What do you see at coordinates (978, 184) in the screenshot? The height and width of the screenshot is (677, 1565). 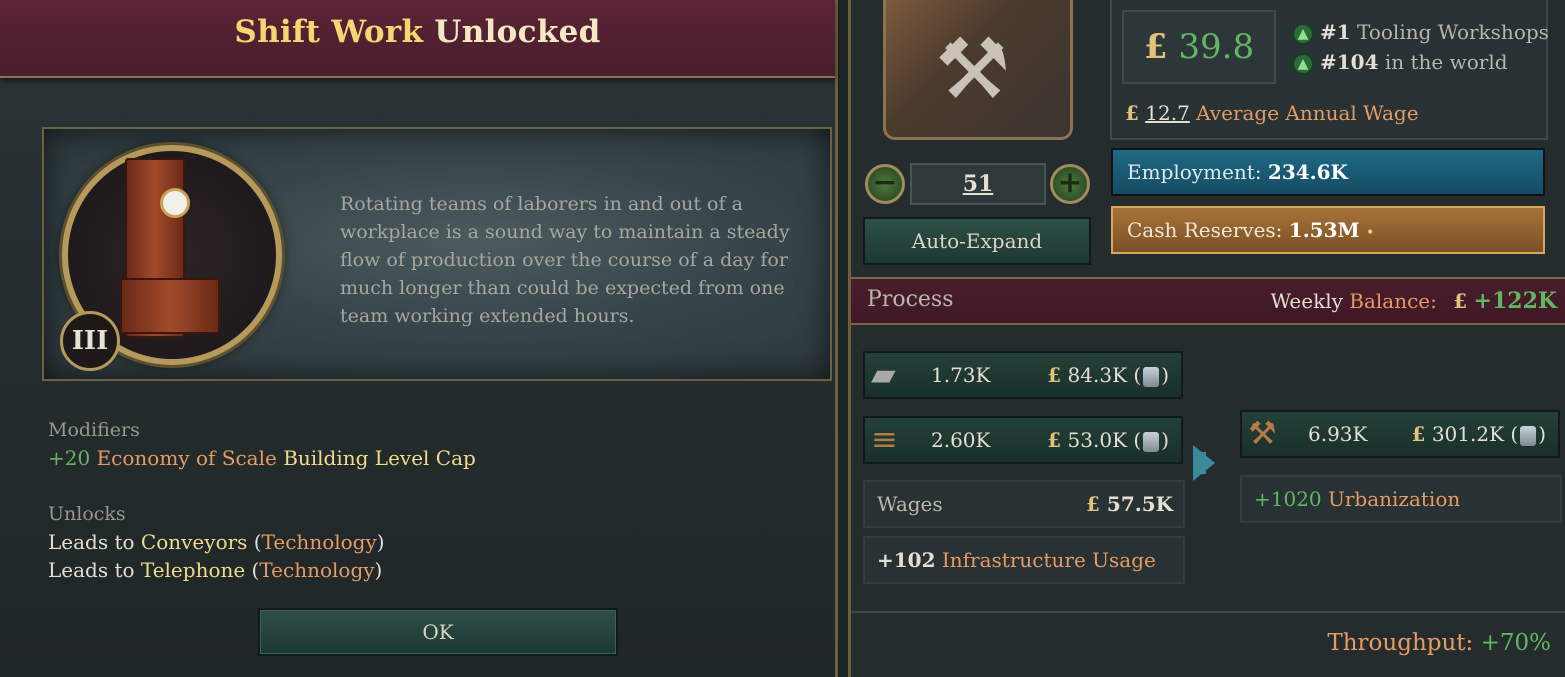 I see `building-level-field: 51` at bounding box center [978, 184].